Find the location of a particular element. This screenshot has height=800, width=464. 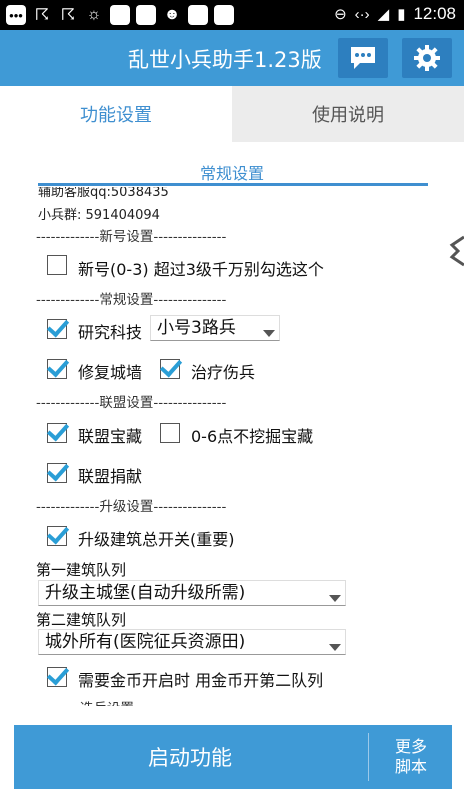

data-transfer-icon: ‹·› is located at coordinates (362, 14).